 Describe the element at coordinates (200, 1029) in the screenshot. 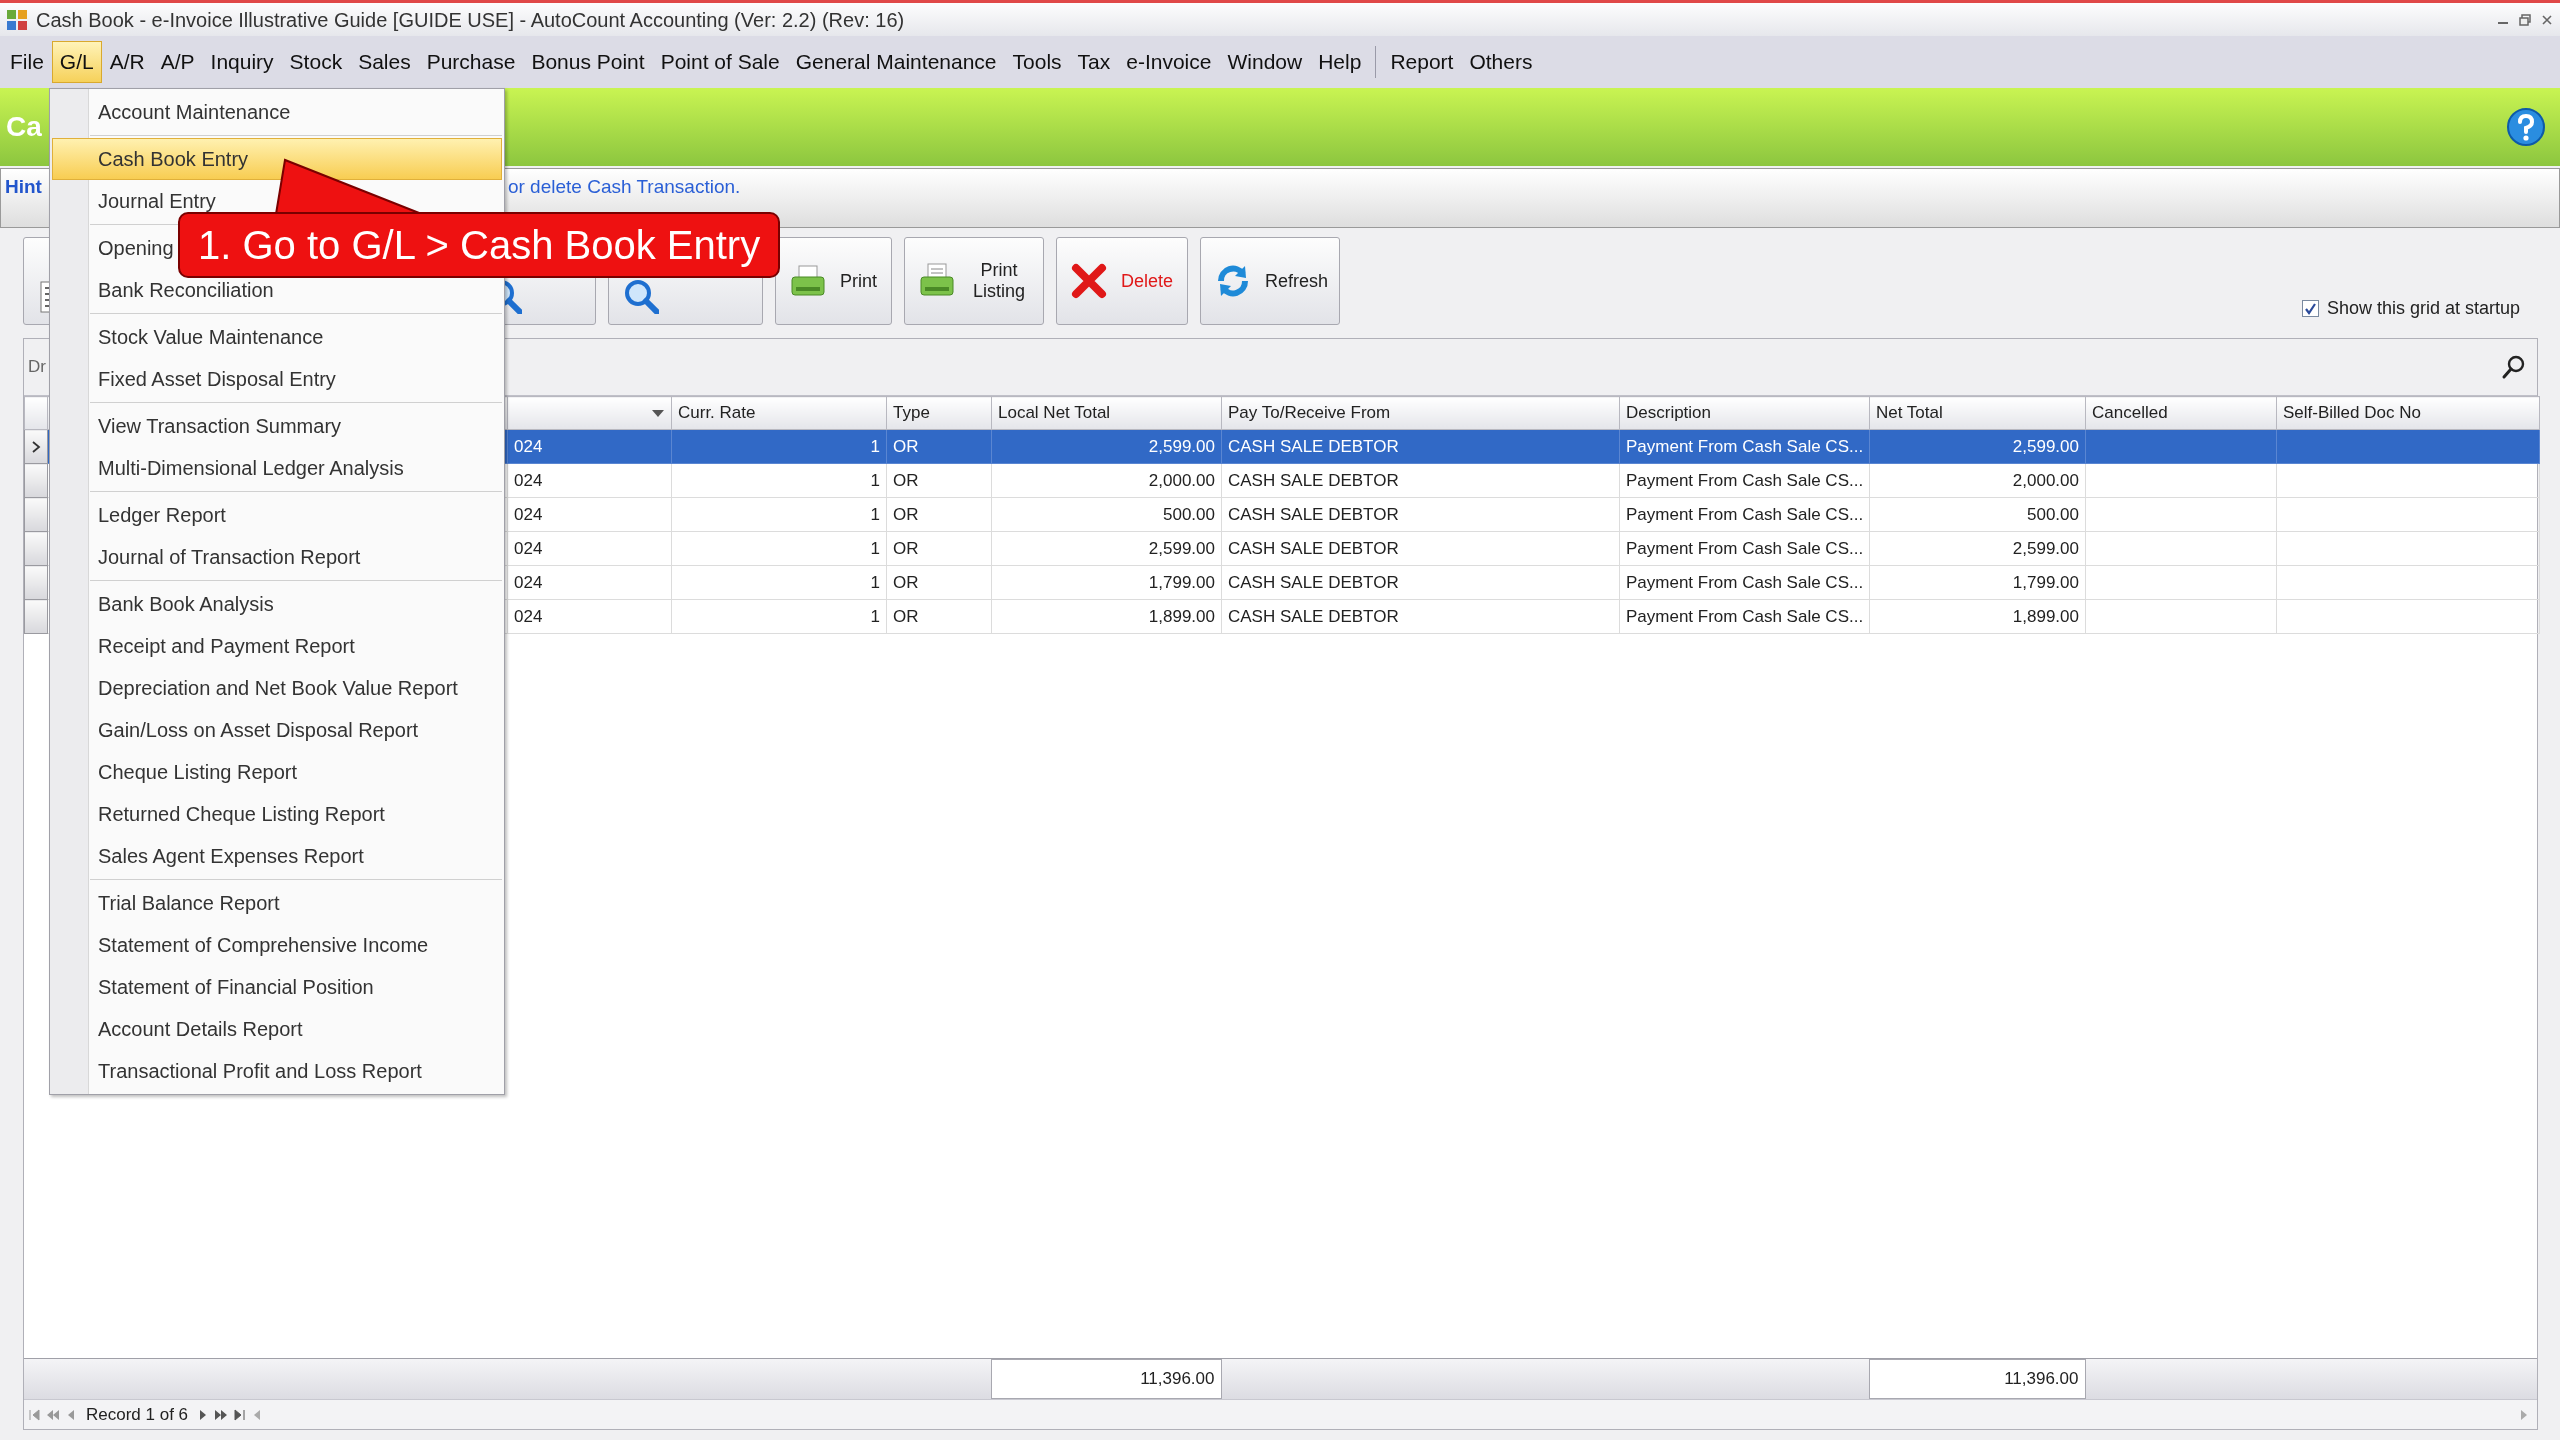

I see `menu-item: Account Details Report` at that location.